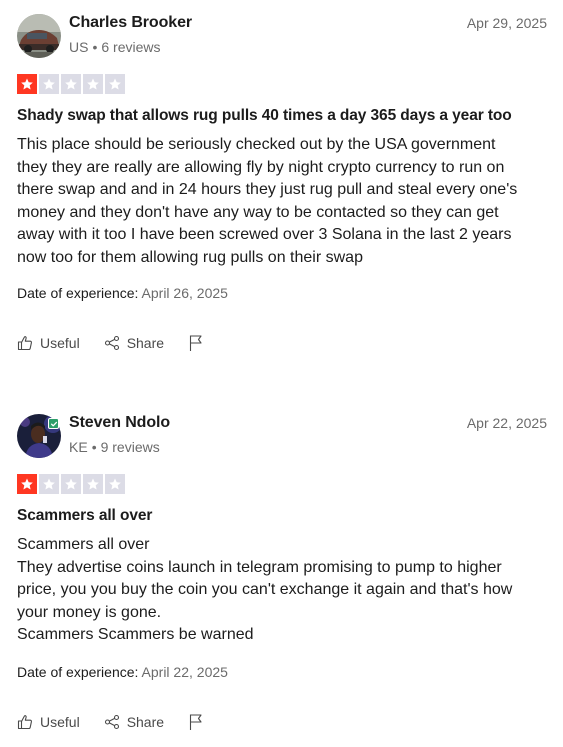 The image size is (563, 747). I want to click on date-of-experience: Date of experience: April 22, 2025, so click(122, 672).